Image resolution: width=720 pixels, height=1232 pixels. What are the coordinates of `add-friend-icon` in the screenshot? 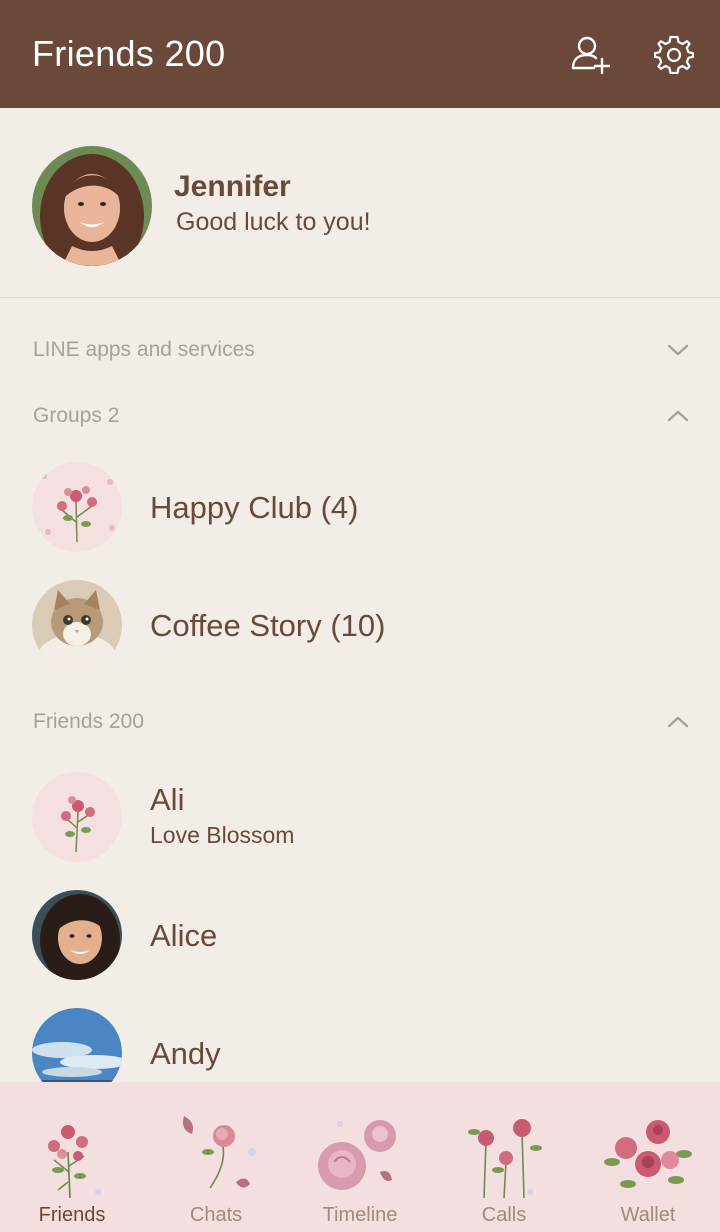 It's located at (590, 54).